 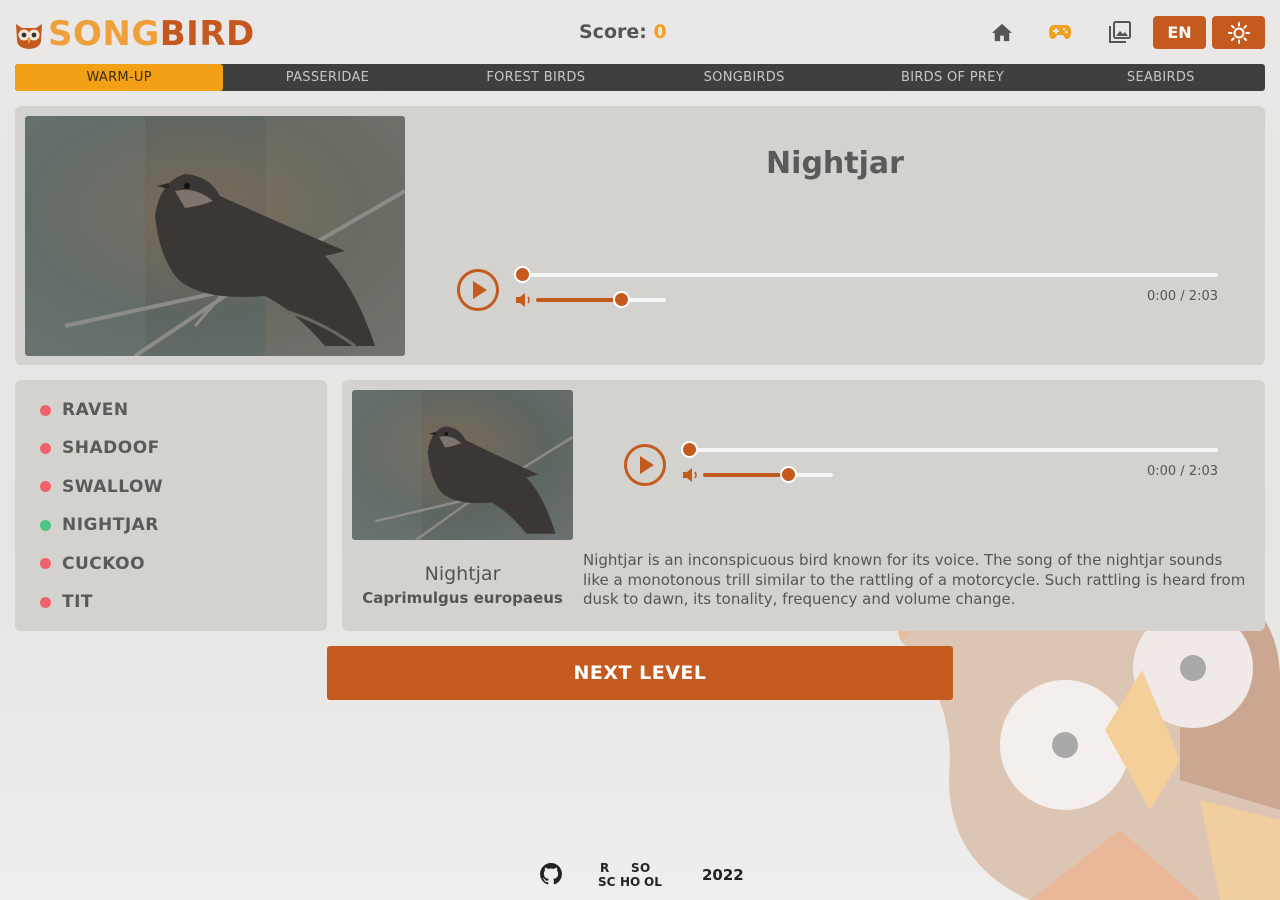 What do you see at coordinates (110, 525) in the screenshot?
I see `answer-option-label: NIGHTJAR` at bounding box center [110, 525].